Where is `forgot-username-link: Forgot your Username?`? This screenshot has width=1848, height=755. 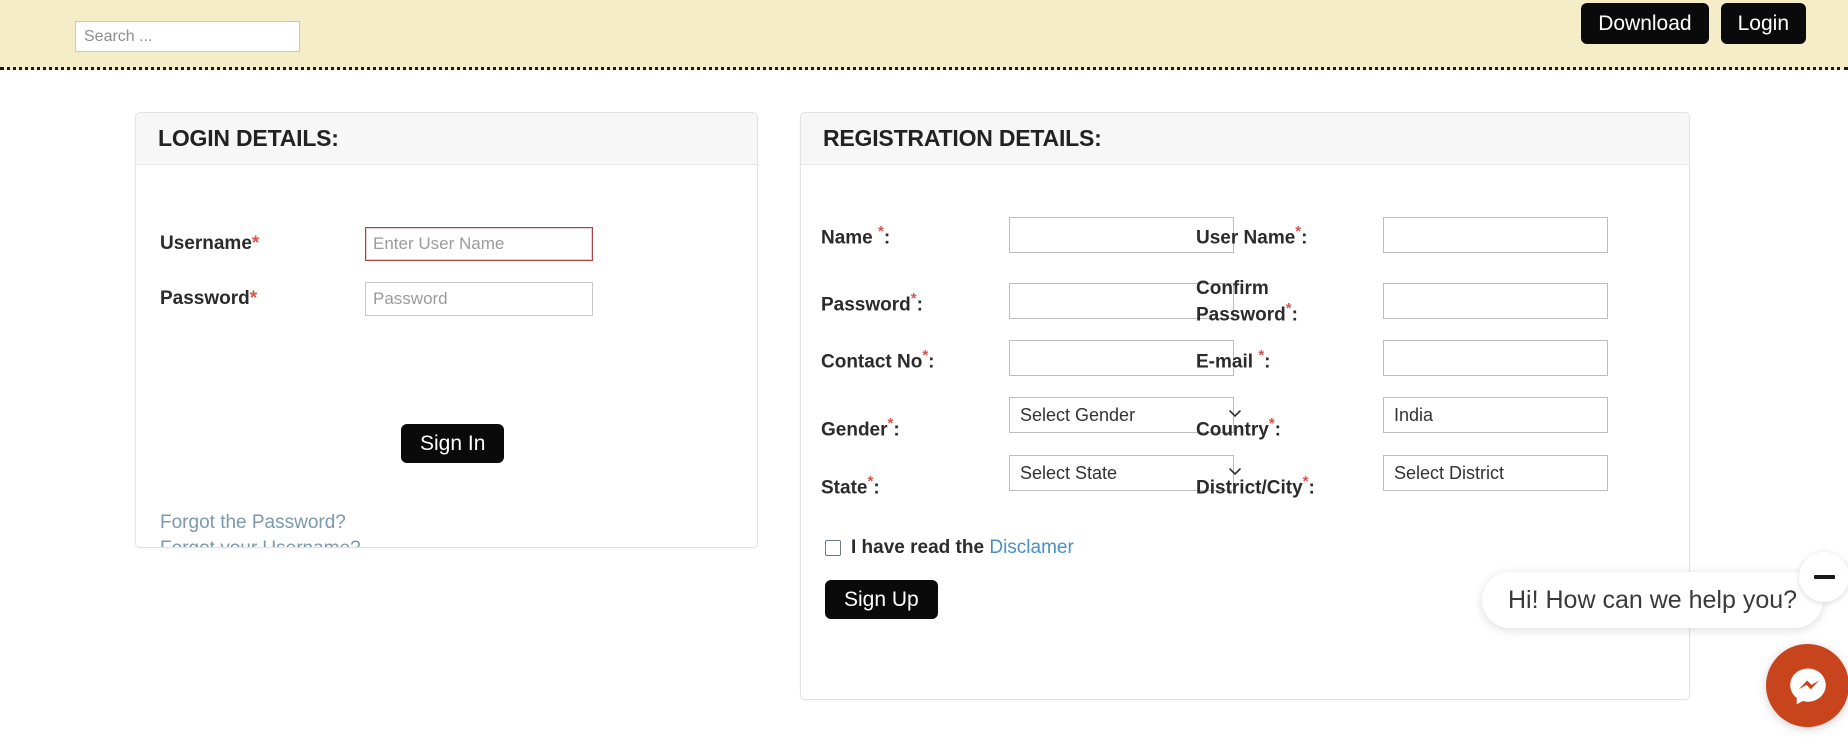 forgot-username-link: Forgot your Username? is located at coordinates (260, 542).